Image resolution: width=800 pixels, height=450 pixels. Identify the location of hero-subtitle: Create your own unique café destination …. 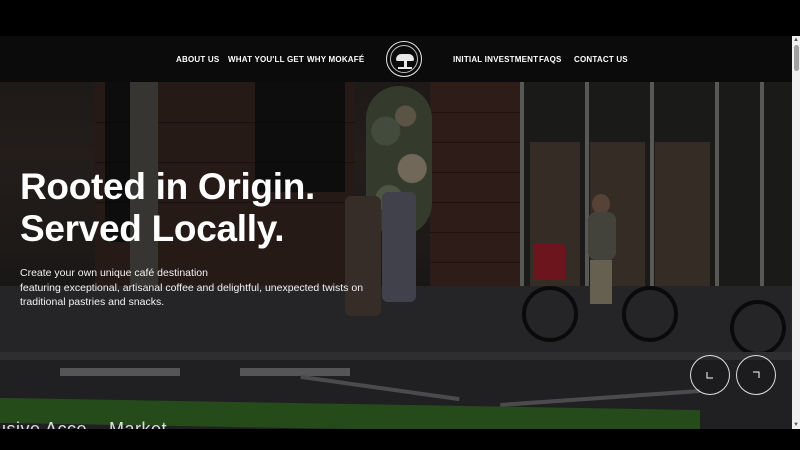
(210, 288).